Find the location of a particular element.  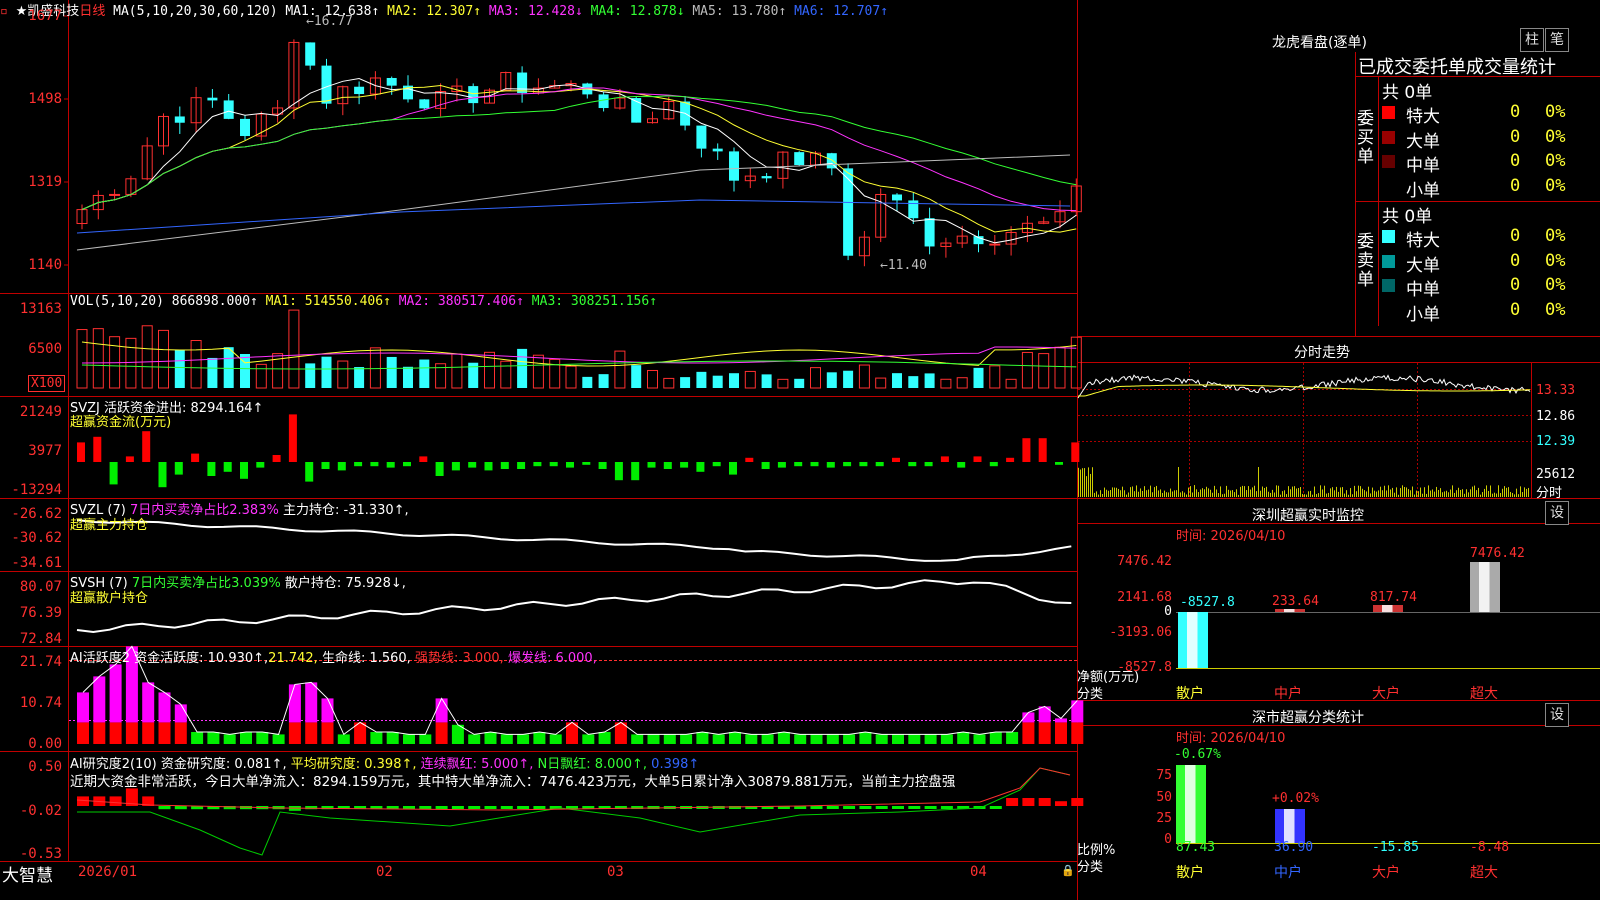

order-row-name: 特大 is located at coordinates (1423, 241).